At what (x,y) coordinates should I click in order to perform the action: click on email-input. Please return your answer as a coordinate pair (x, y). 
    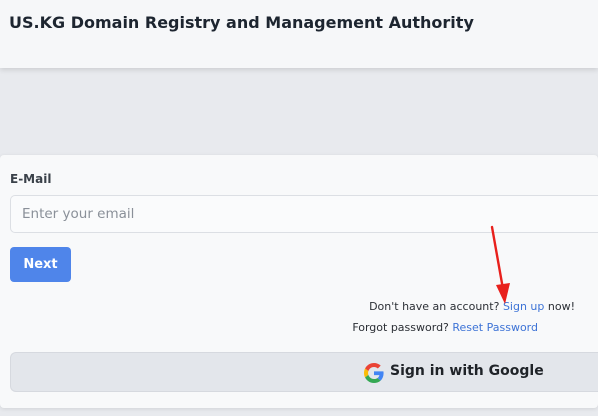
    Looking at the image, I should click on (304, 214).